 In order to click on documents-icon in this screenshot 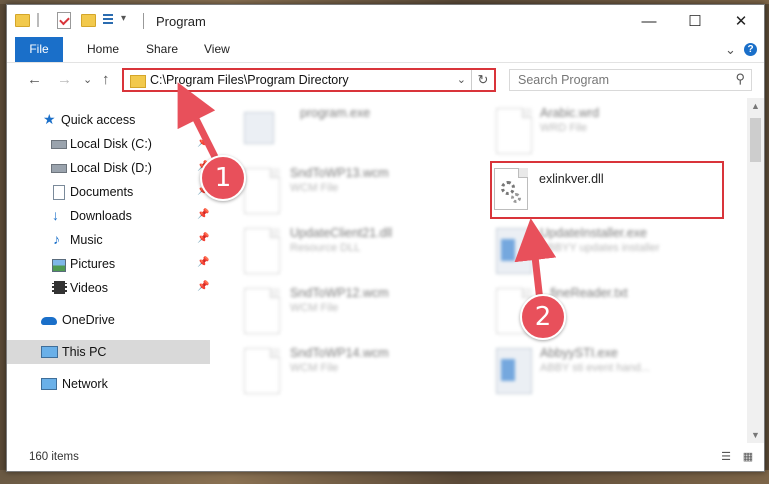, I will do `click(59, 192)`.